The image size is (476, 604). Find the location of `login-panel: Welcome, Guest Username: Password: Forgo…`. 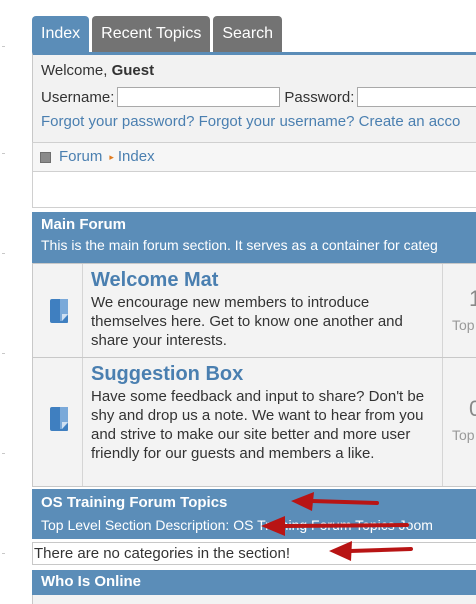

login-panel: Welcome, Guest Username: Password: Forgo… is located at coordinates (254, 97).